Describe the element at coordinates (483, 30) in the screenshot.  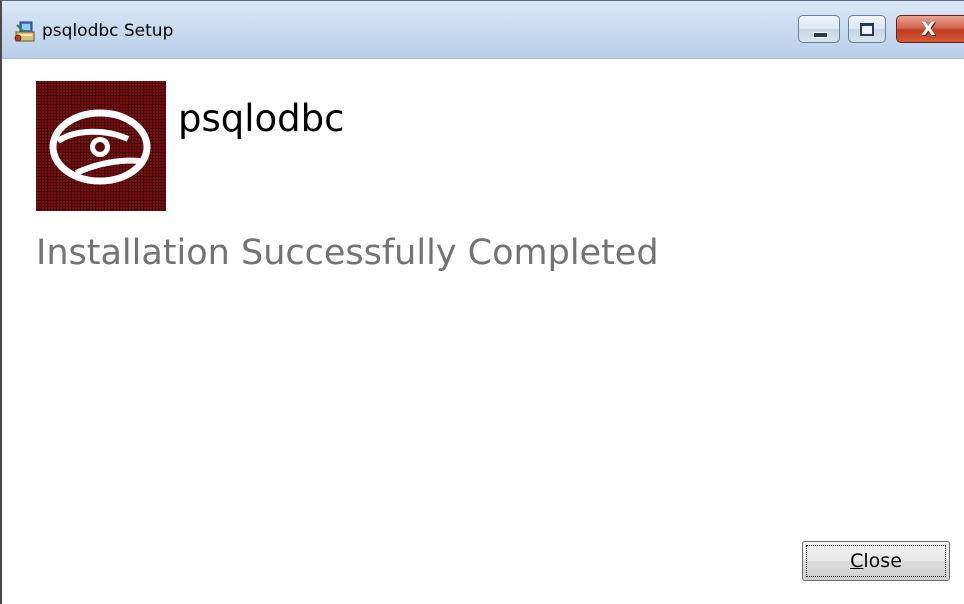
I see `title-bar: psqlodbc Setup X` at that location.